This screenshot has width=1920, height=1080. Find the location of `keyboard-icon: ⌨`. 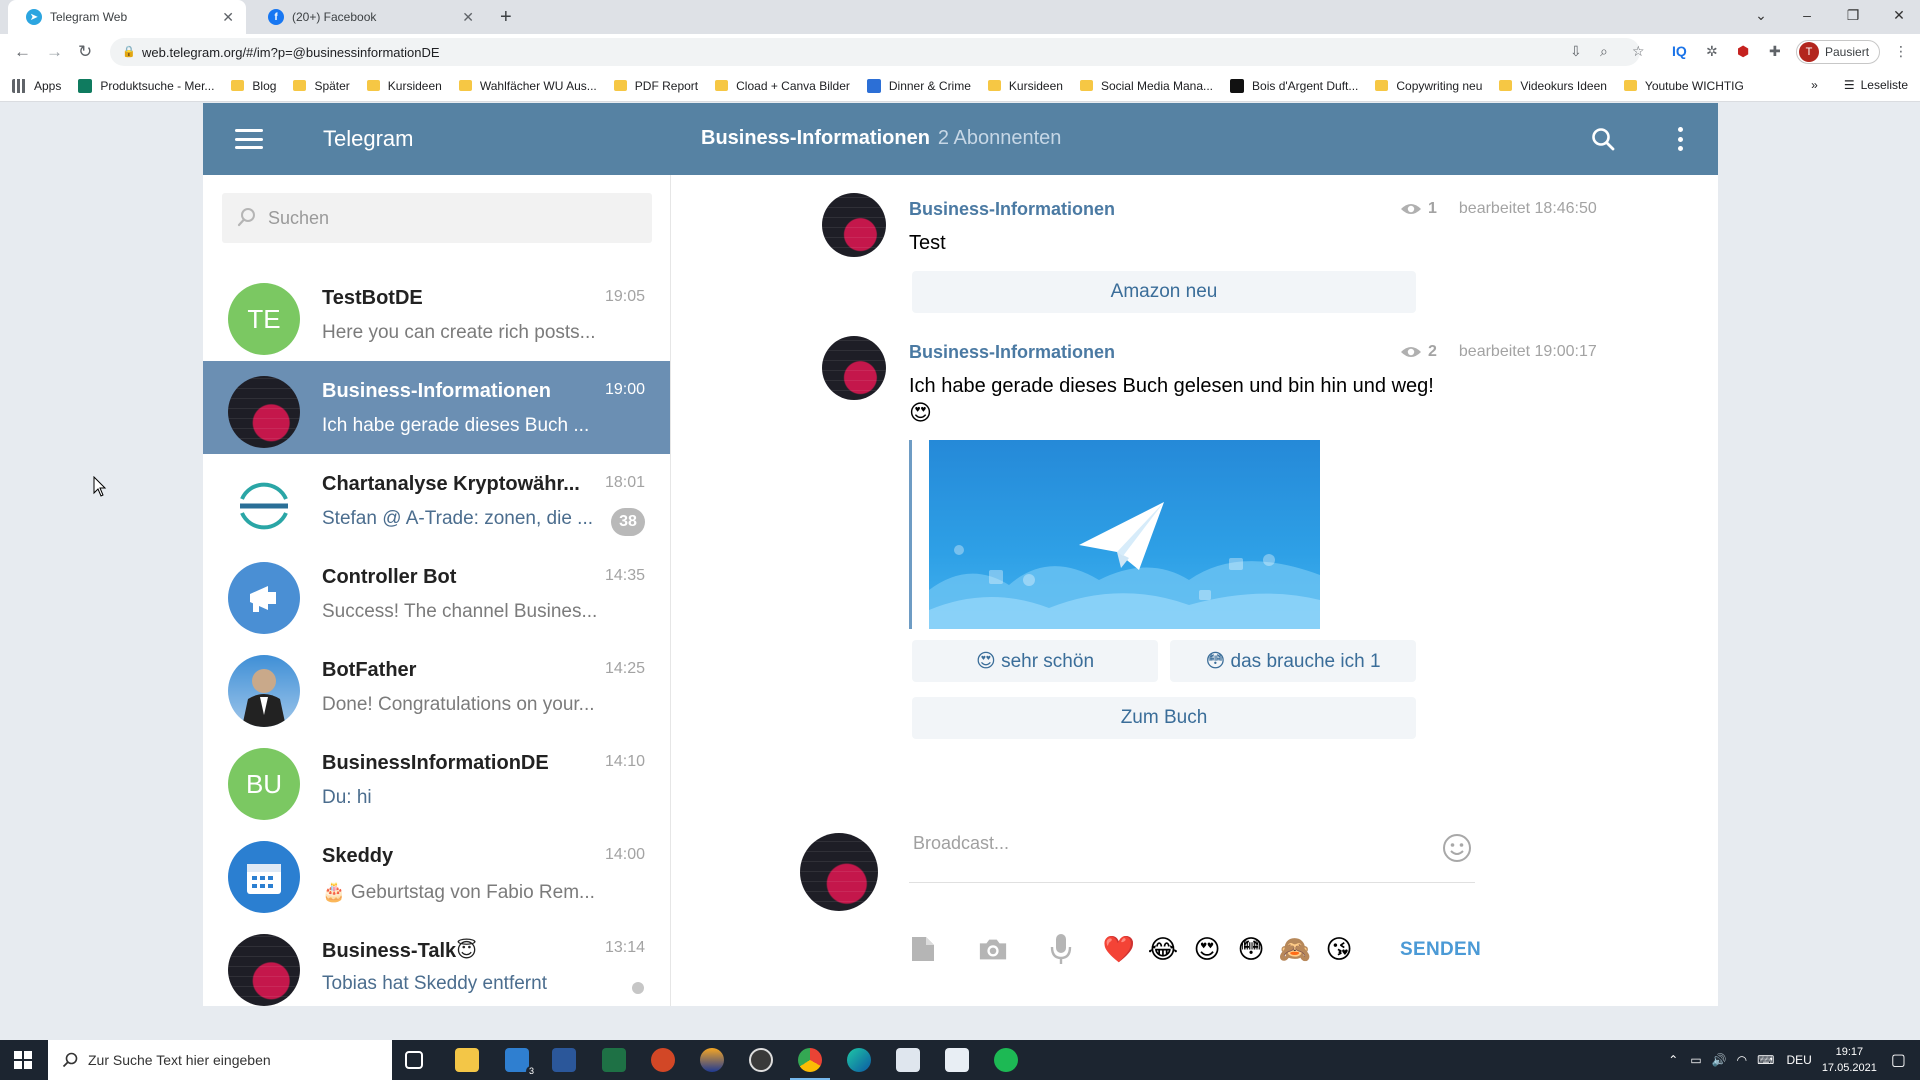

keyboard-icon: ⌨ is located at coordinates (1765, 1060).